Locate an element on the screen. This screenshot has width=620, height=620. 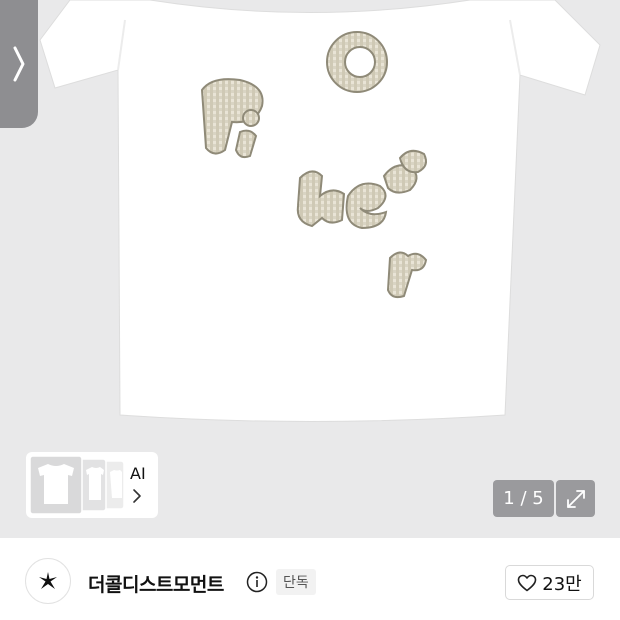
star-logo-icon is located at coordinates (48, 580).